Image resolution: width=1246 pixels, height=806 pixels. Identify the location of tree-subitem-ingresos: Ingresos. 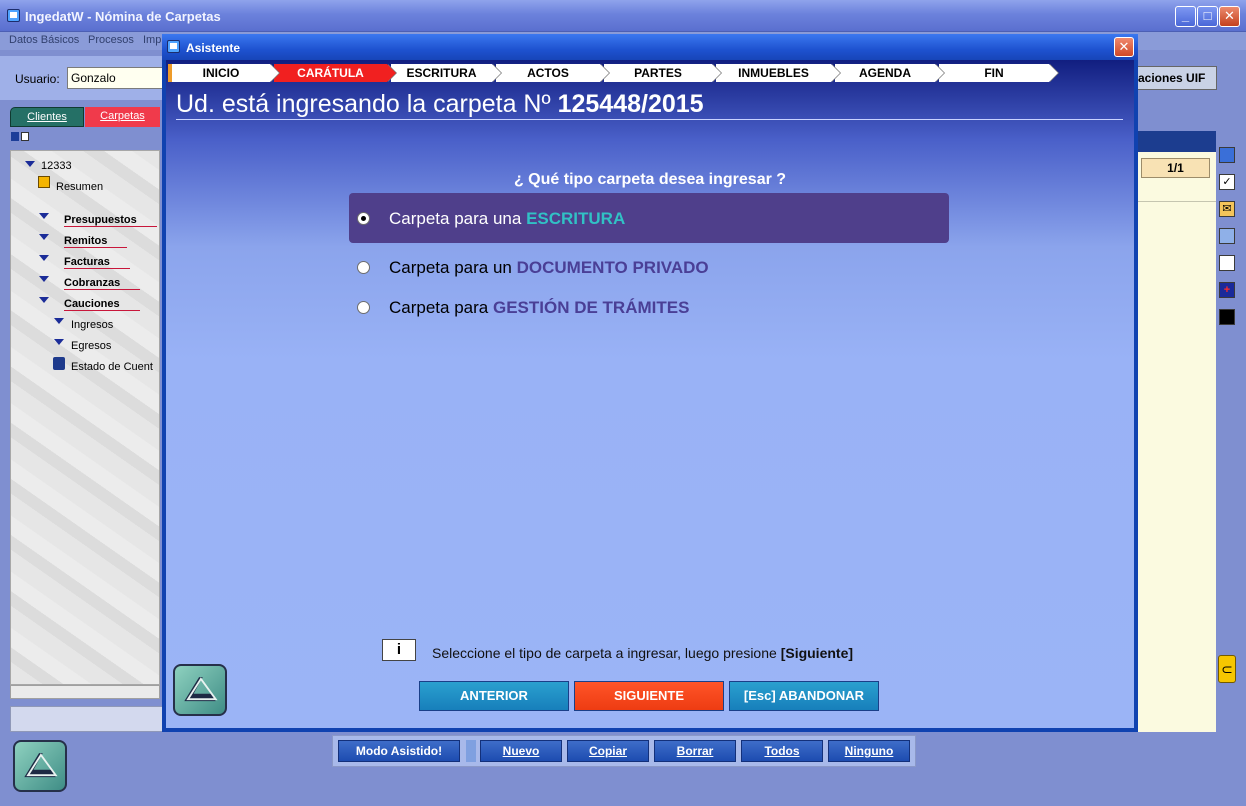
(92, 325).